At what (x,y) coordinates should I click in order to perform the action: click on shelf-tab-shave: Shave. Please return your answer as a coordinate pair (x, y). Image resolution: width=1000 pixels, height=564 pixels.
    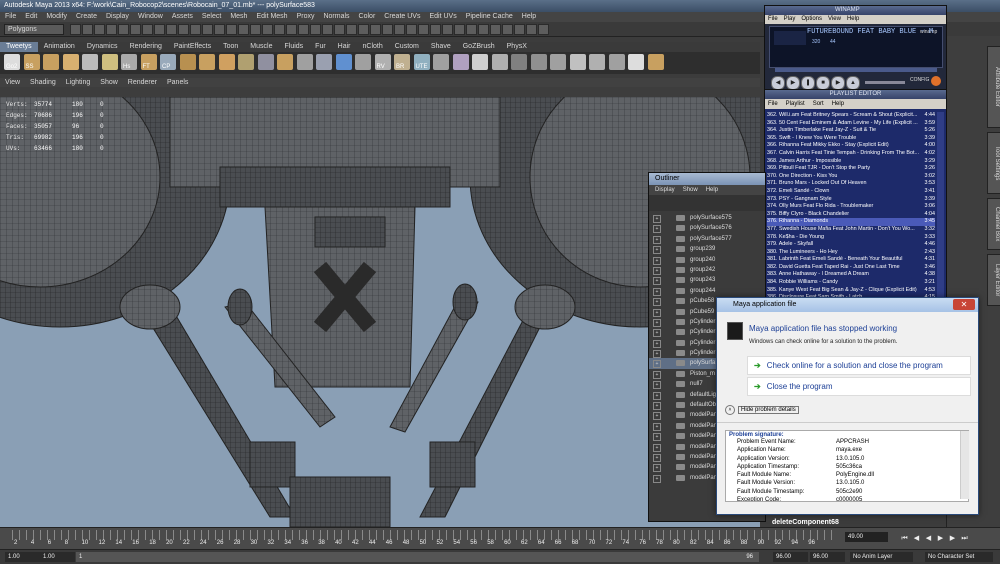
    Looking at the image, I should click on (441, 47).